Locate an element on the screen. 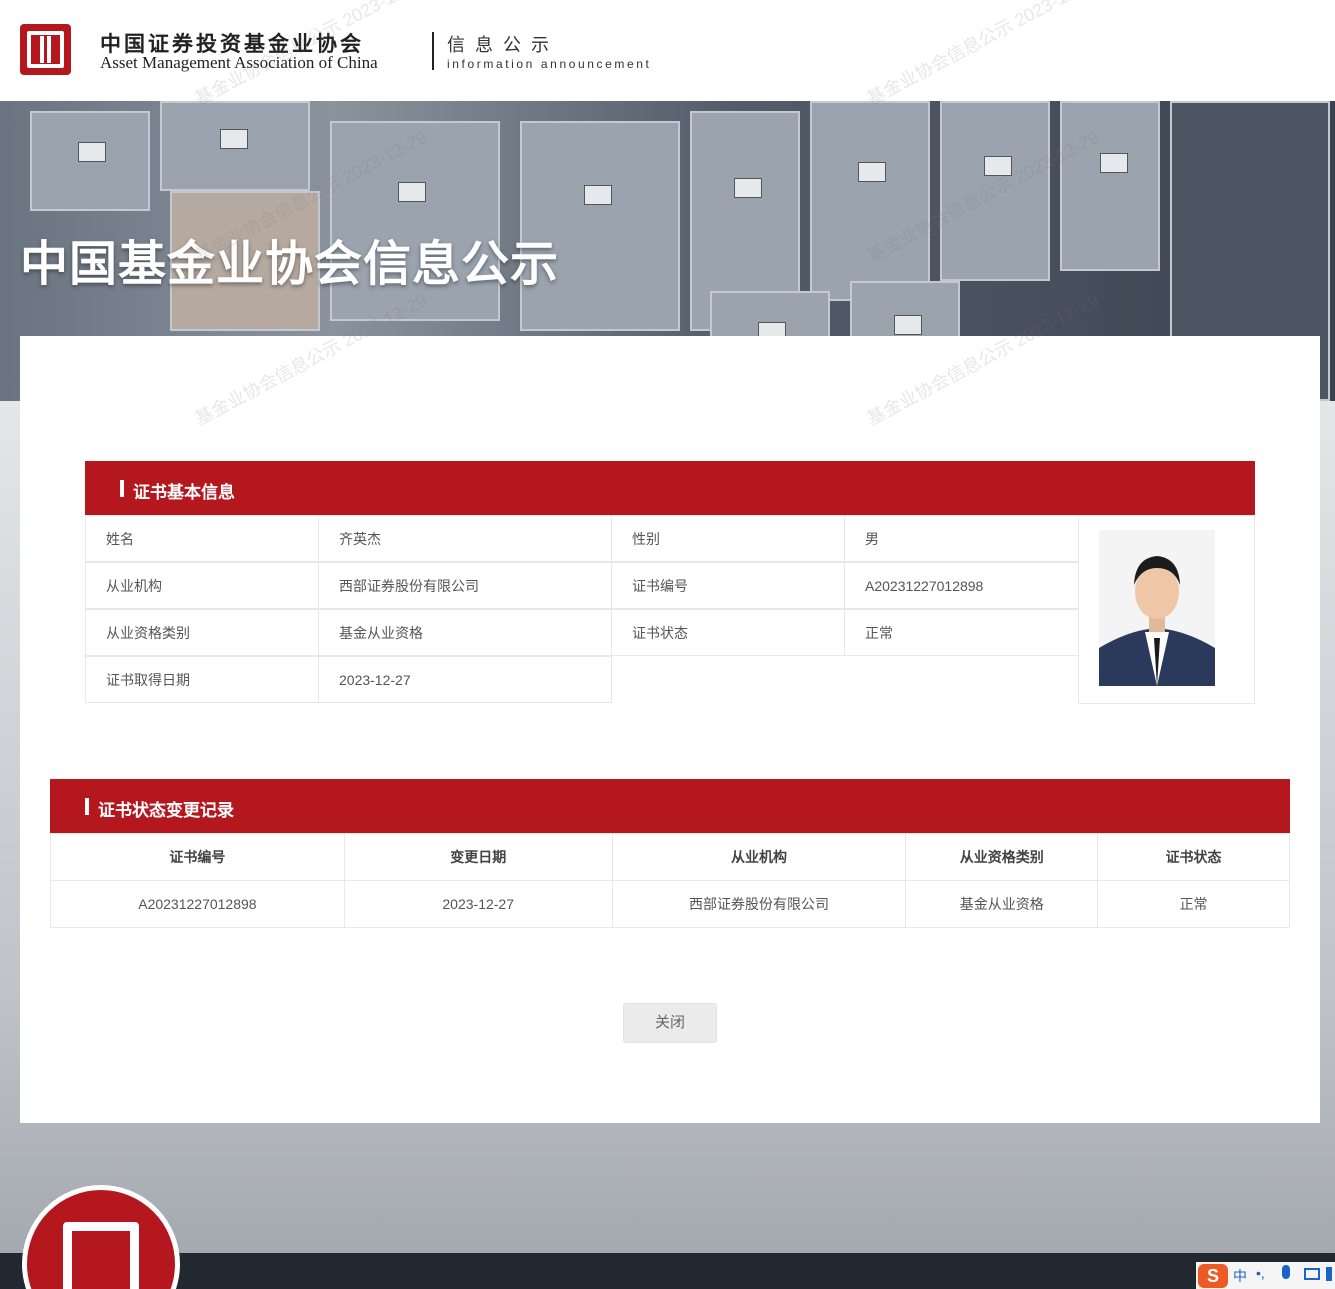 This screenshot has height=1289, width=1335. sogou-ime-icon: S is located at coordinates (1213, 1276).